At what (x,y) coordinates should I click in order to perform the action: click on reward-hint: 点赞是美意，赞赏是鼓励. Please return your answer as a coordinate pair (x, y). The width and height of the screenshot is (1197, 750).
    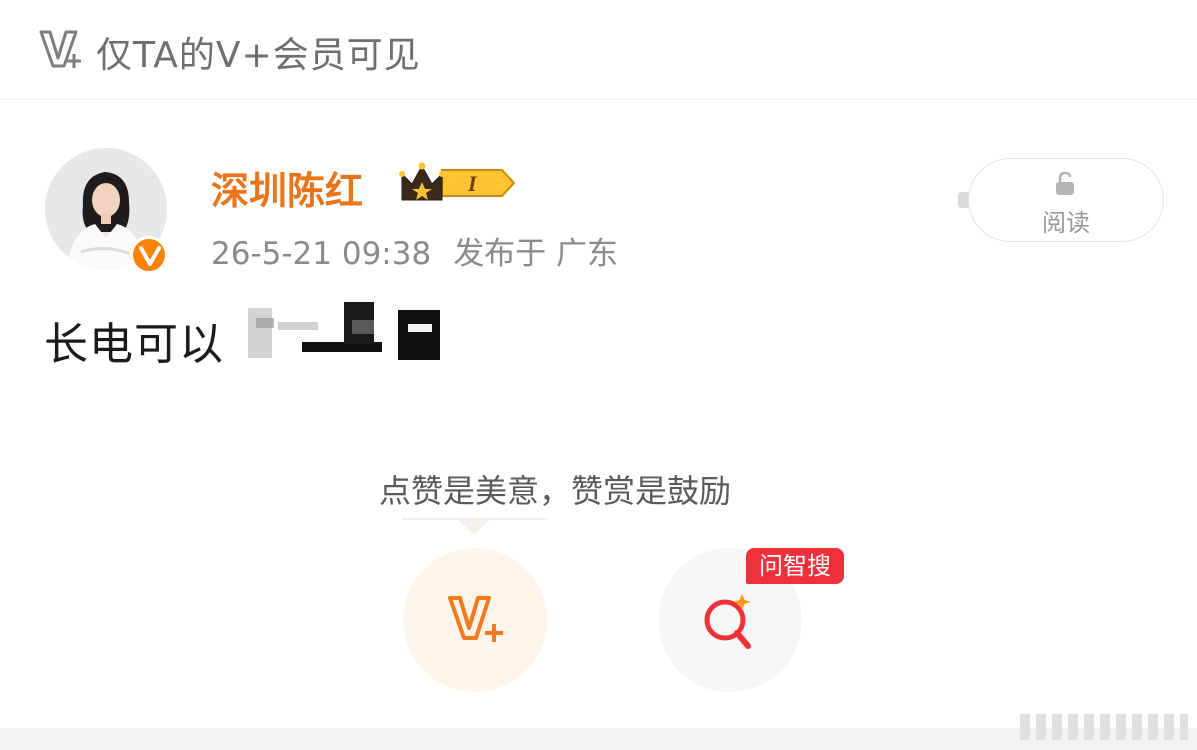
    Looking at the image, I should click on (554, 491).